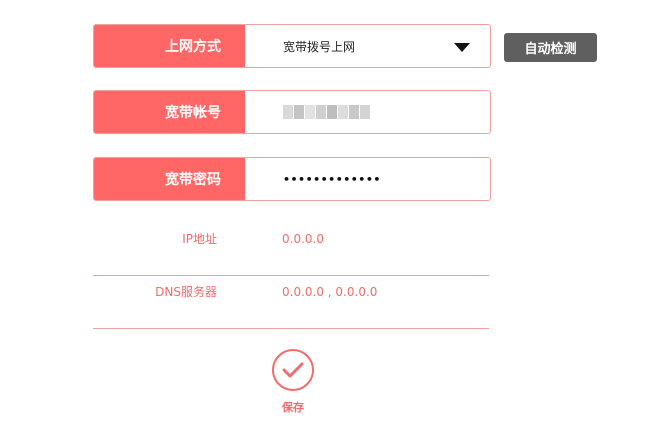 The height and width of the screenshot is (433, 650). What do you see at coordinates (169, 179) in the screenshot?
I see `password-label: 宽带密码` at bounding box center [169, 179].